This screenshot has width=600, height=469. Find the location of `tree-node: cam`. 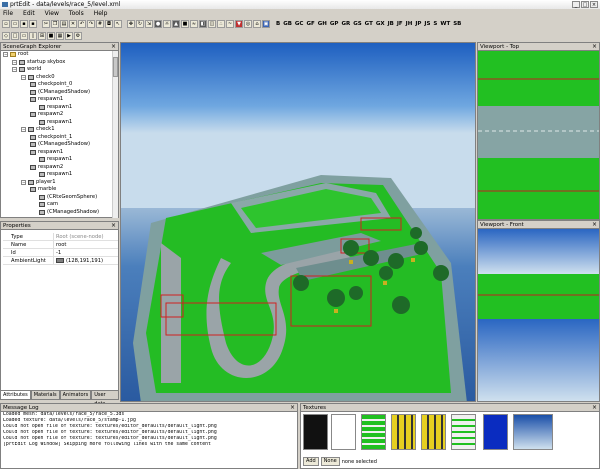

tree-node: cam is located at coordinates (48, 204).